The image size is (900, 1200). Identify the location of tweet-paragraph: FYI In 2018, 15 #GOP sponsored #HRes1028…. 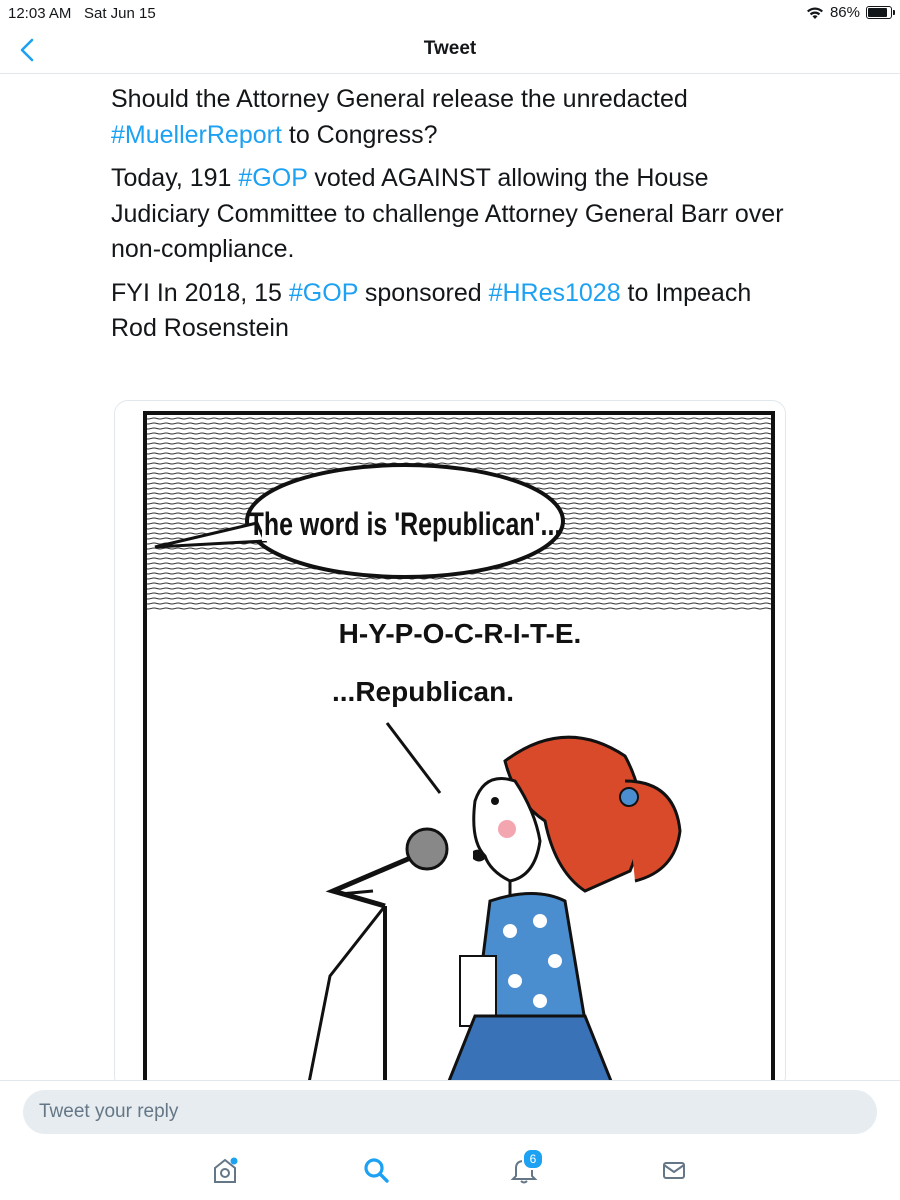
(451, 311).